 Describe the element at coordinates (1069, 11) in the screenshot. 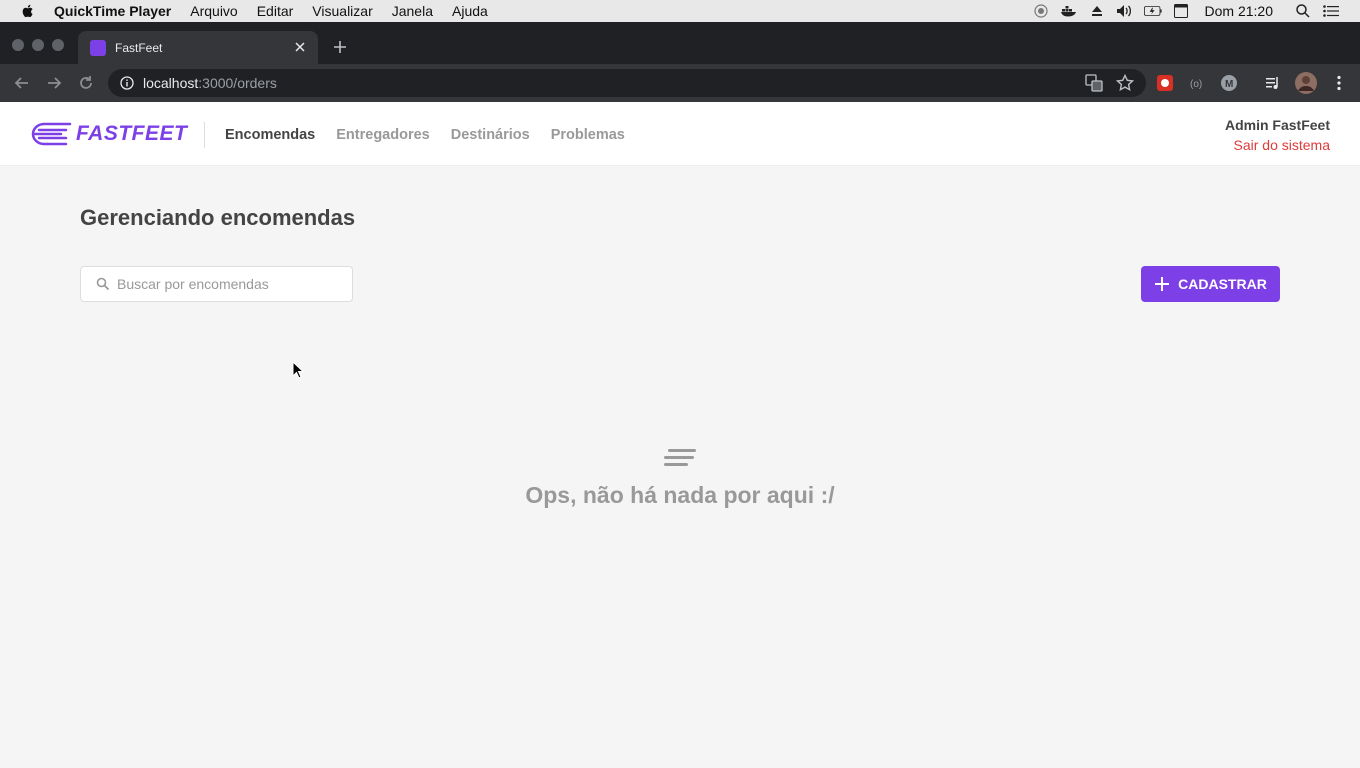

I see `docker-icon` at that location.